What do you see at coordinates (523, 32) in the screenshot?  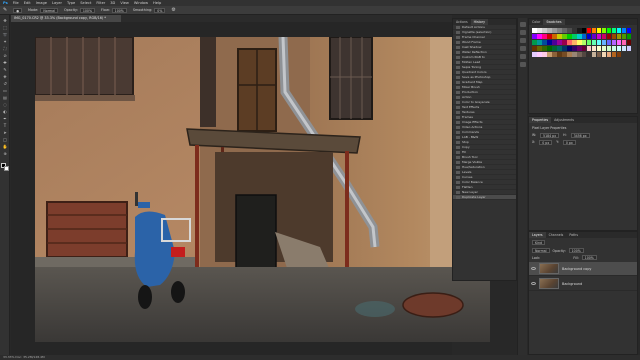 I see `properties-panel-icon` at bounding box center [523, 32].